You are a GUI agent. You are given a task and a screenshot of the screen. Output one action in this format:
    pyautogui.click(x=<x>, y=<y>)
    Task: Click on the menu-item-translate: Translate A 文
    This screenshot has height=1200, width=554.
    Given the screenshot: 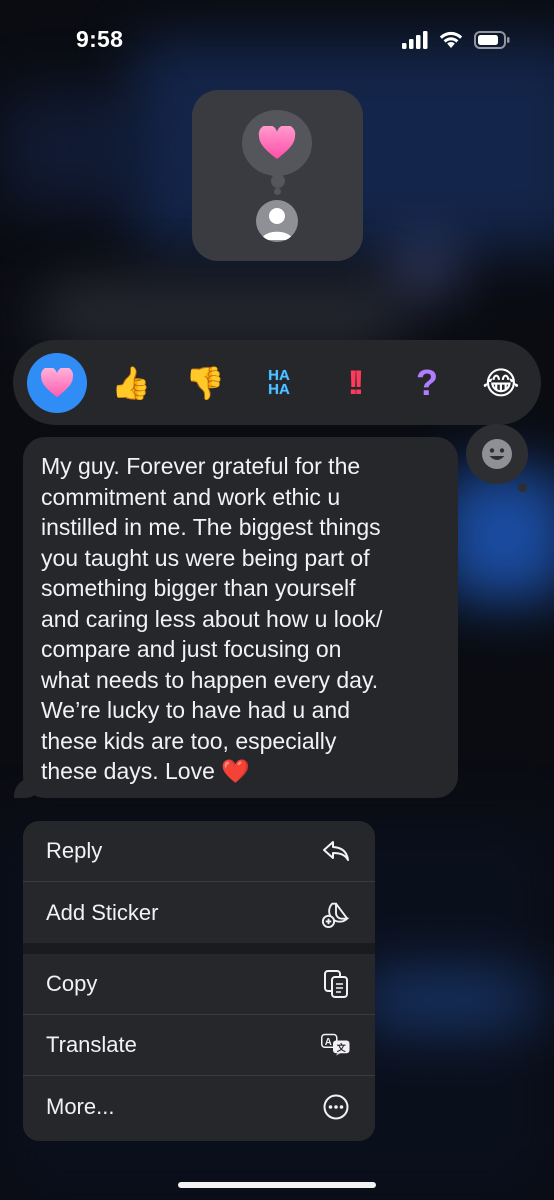 What is the action you would take?
    pyautogui.click(x=199, y=1045)
    